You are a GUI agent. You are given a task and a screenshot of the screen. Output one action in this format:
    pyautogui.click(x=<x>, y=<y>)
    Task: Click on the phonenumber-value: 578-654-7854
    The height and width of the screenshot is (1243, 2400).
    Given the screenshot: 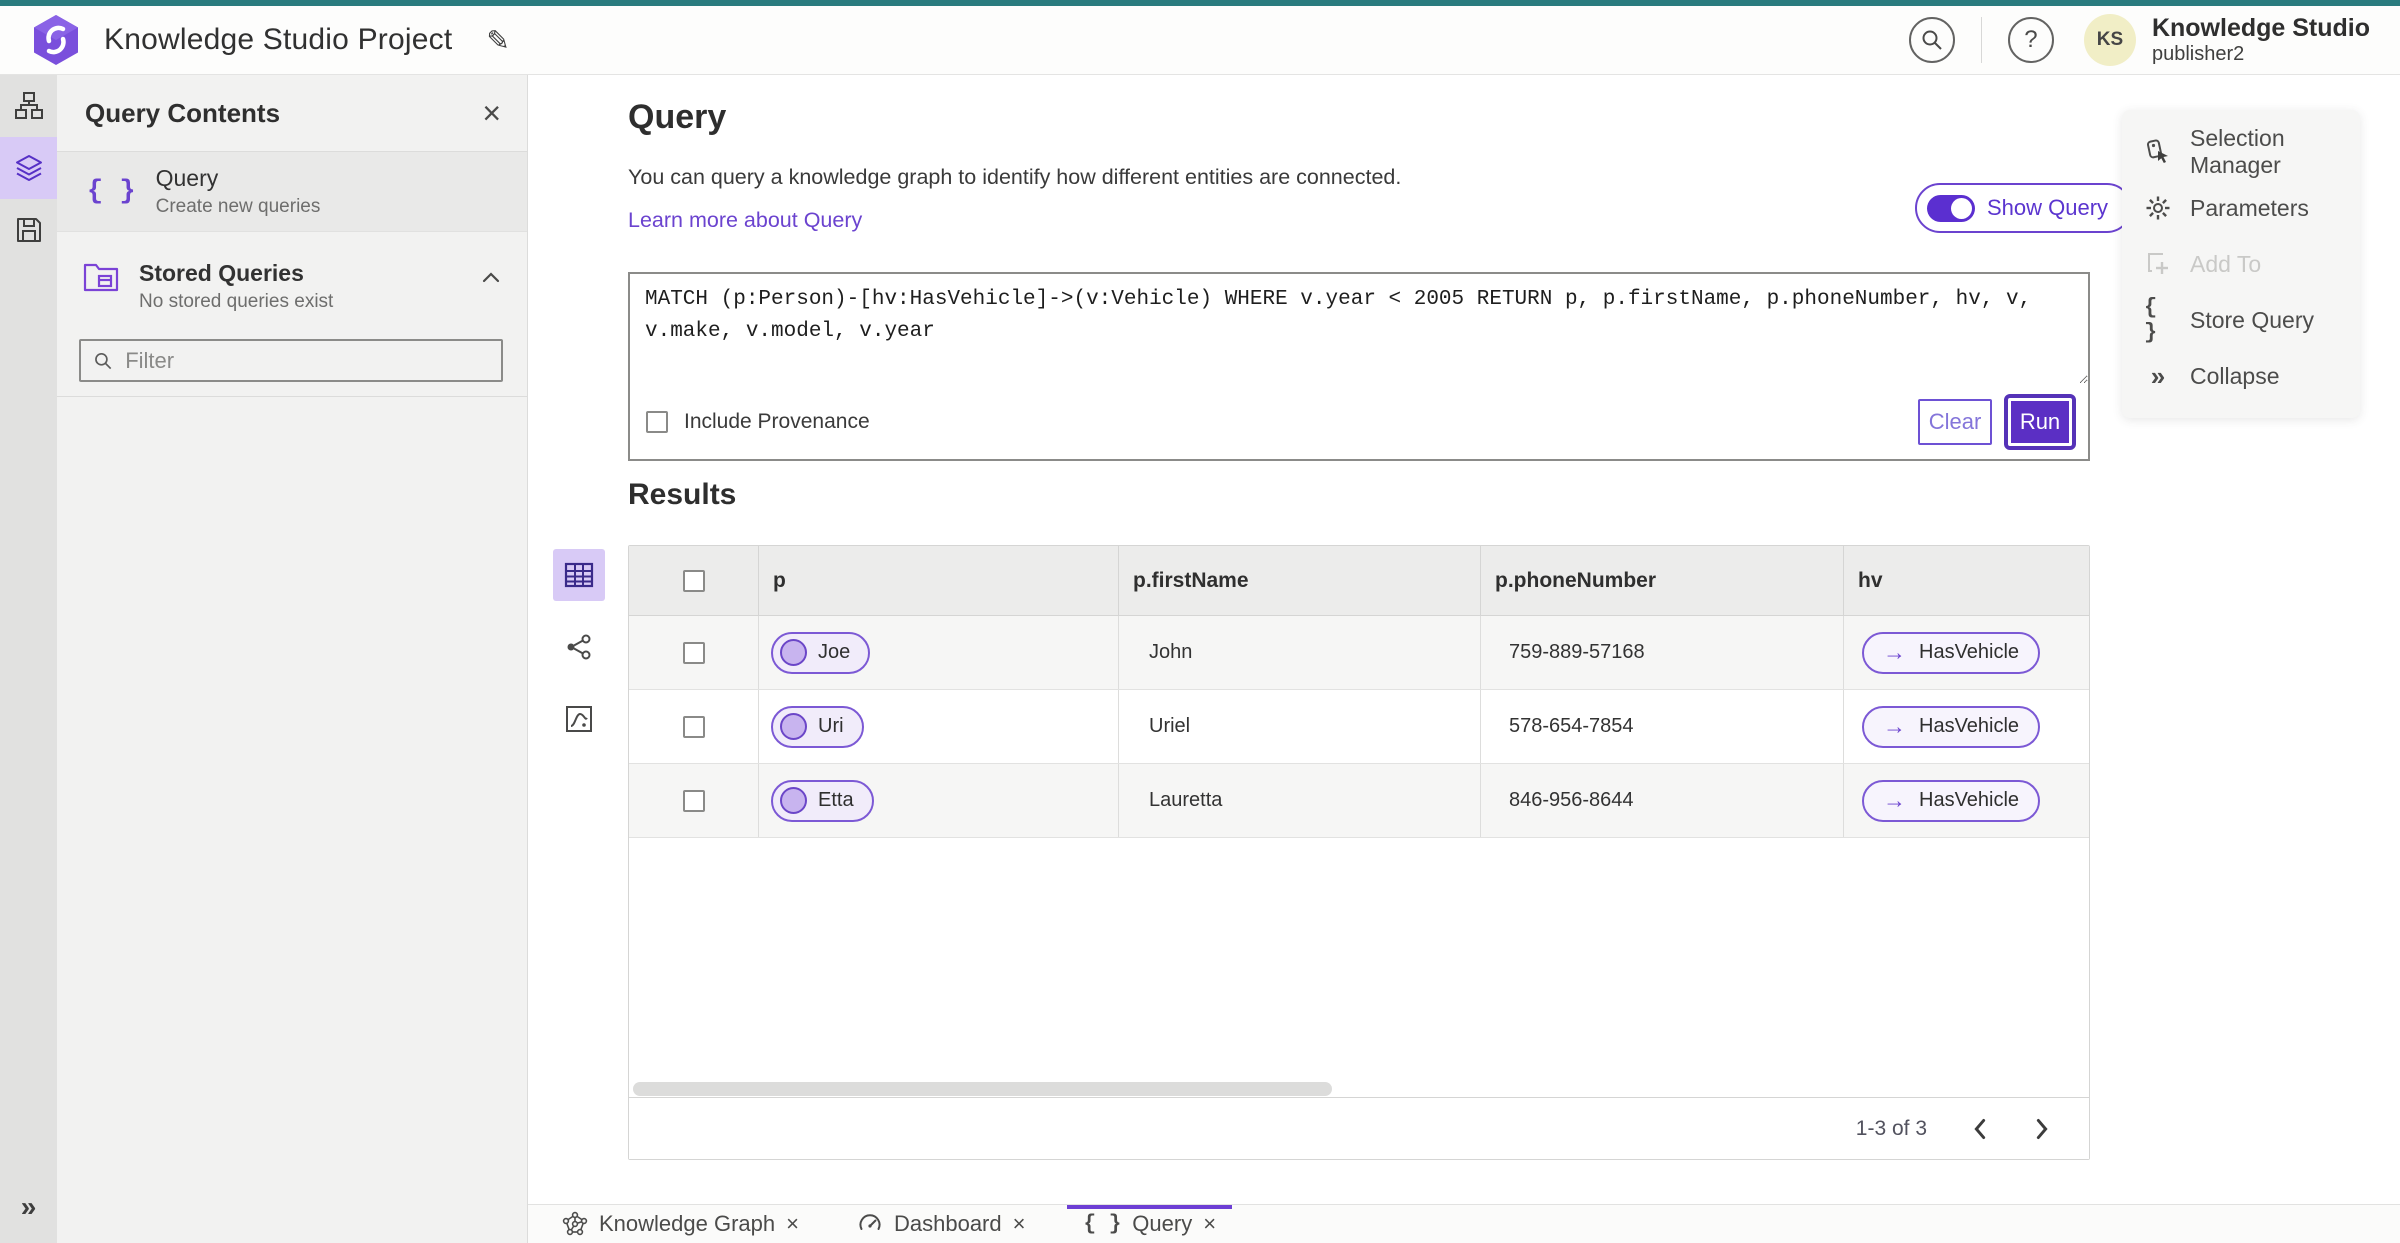 What is the action you would take?
    pyautogui.click(x=1571, y=726)
    